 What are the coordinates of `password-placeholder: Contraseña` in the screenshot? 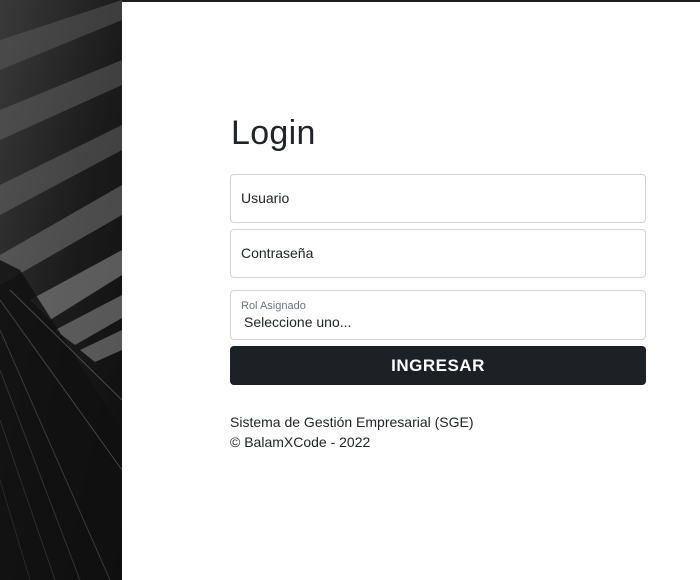 It's located at (277, 253).